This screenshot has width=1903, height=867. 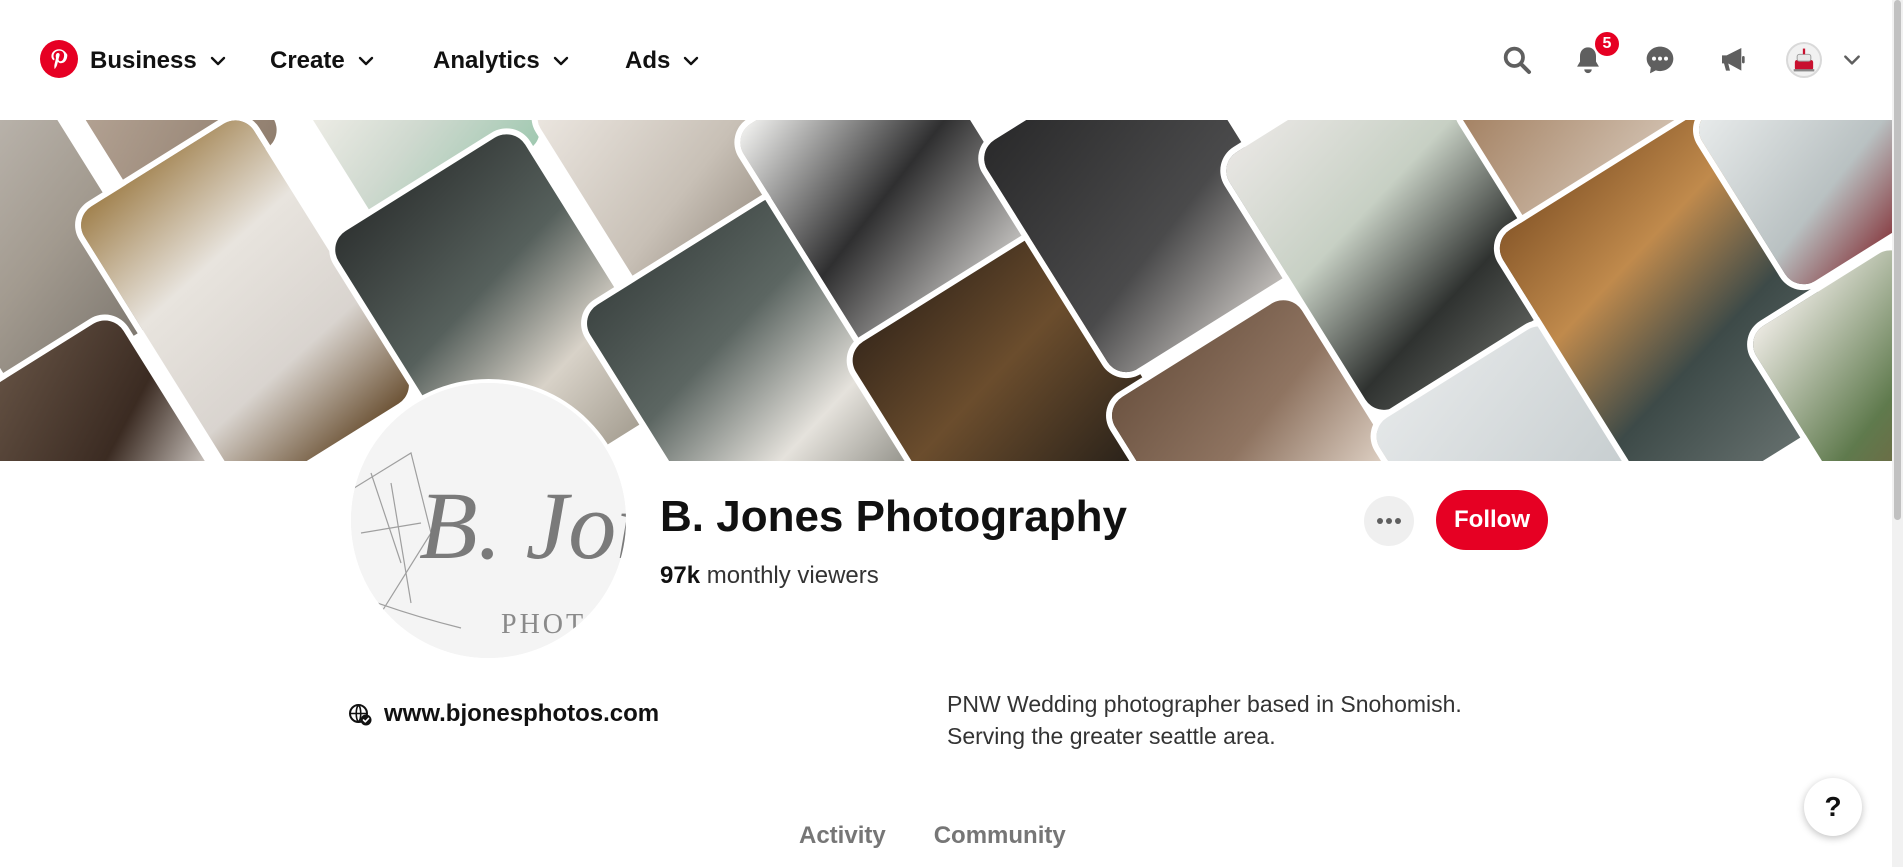 I want to click on account-menu-button, so click(x=1852, y=60).